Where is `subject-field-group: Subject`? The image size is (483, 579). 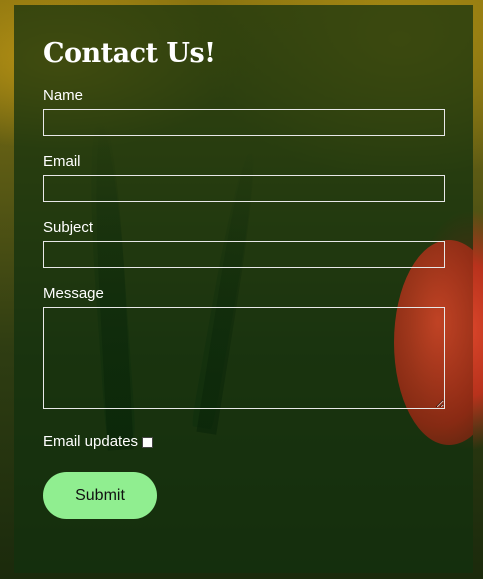 subject-field-group: Subject is located at coordinates (244, 243).